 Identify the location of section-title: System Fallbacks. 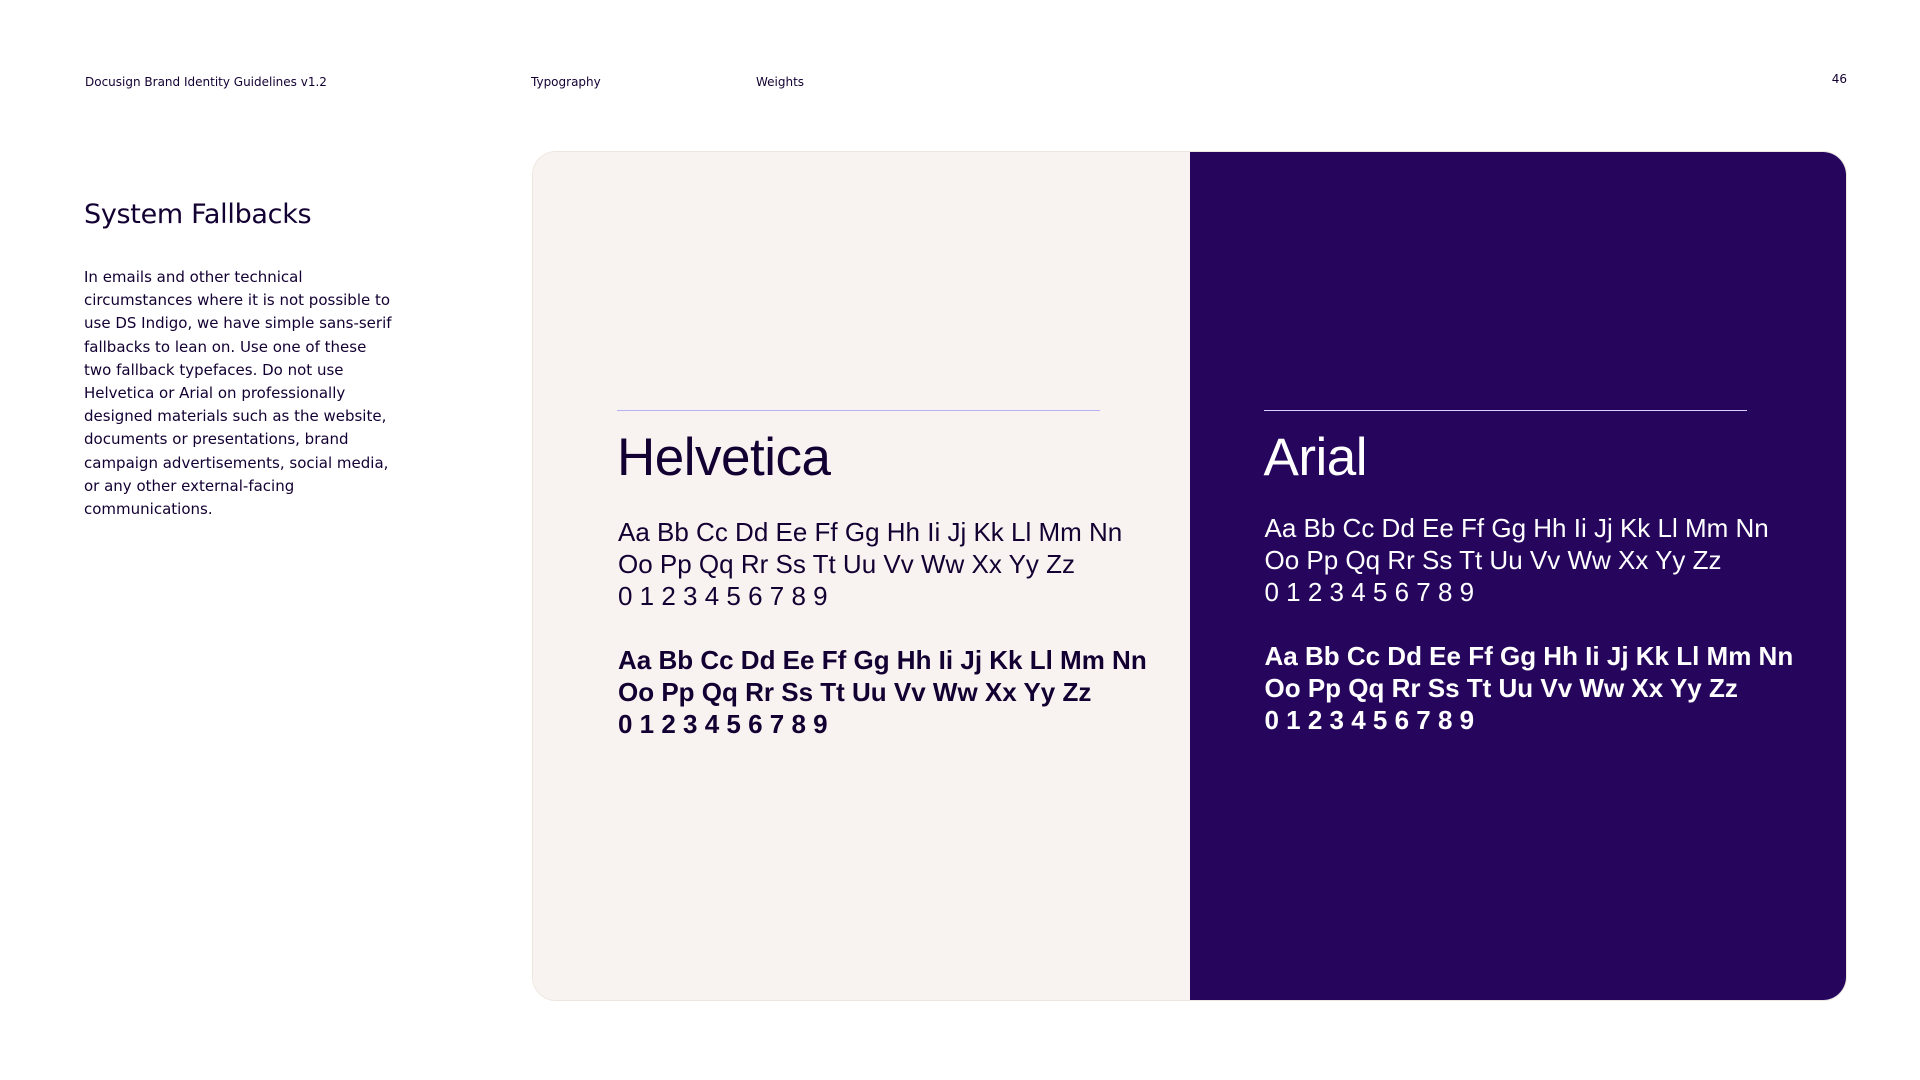
(198, 214).